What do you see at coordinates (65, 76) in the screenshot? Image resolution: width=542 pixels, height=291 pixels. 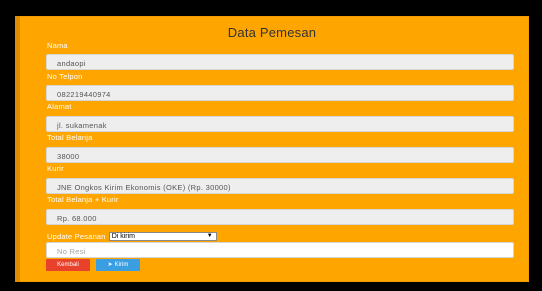 I see `phone-label: No Telpon` at bounding box center [65, 76].